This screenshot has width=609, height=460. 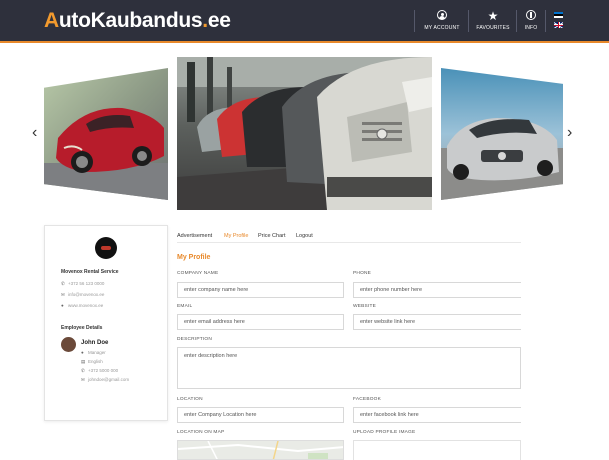 I want to click on employee-phone-row: ✆ +372 5000 000, so click(x=99, y=371).